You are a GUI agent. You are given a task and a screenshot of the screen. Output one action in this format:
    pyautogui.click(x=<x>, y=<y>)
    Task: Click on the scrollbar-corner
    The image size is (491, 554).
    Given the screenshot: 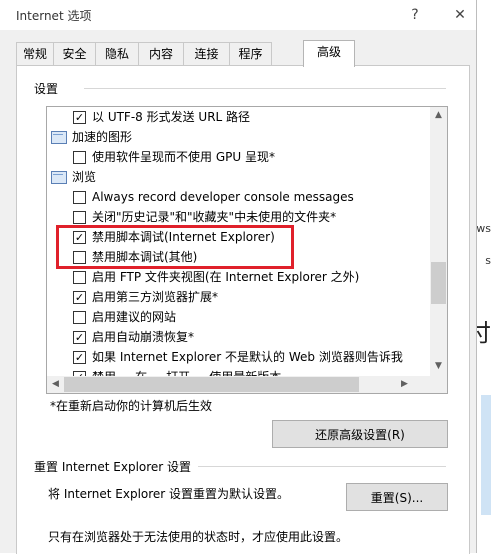 What is the action you would take?
    pyautogui.click(x=438, y=384)
    